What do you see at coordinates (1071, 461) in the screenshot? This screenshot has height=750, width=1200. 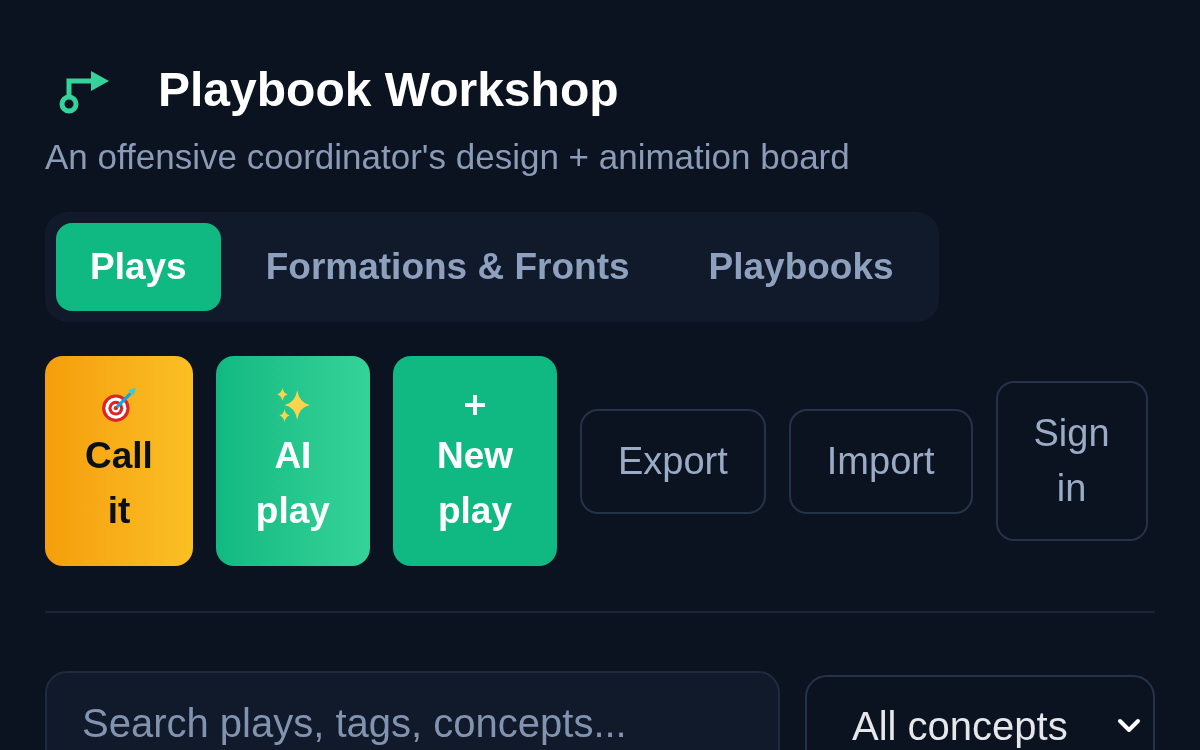 I see `outline-button: Sign in` at bounding box center [1071, 461].